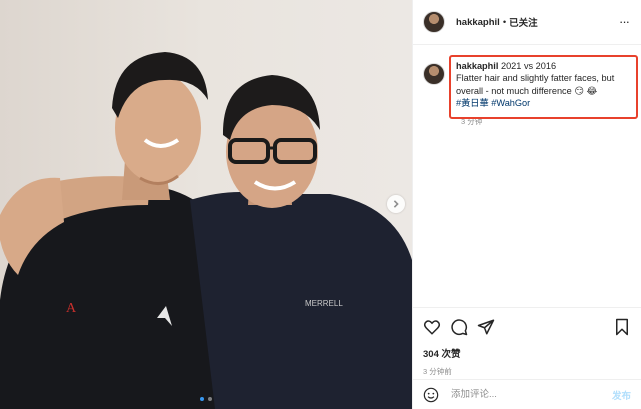 This screenshot has width=641, height=409. I want to click on follow-status: 已关注, so click(523, 22).